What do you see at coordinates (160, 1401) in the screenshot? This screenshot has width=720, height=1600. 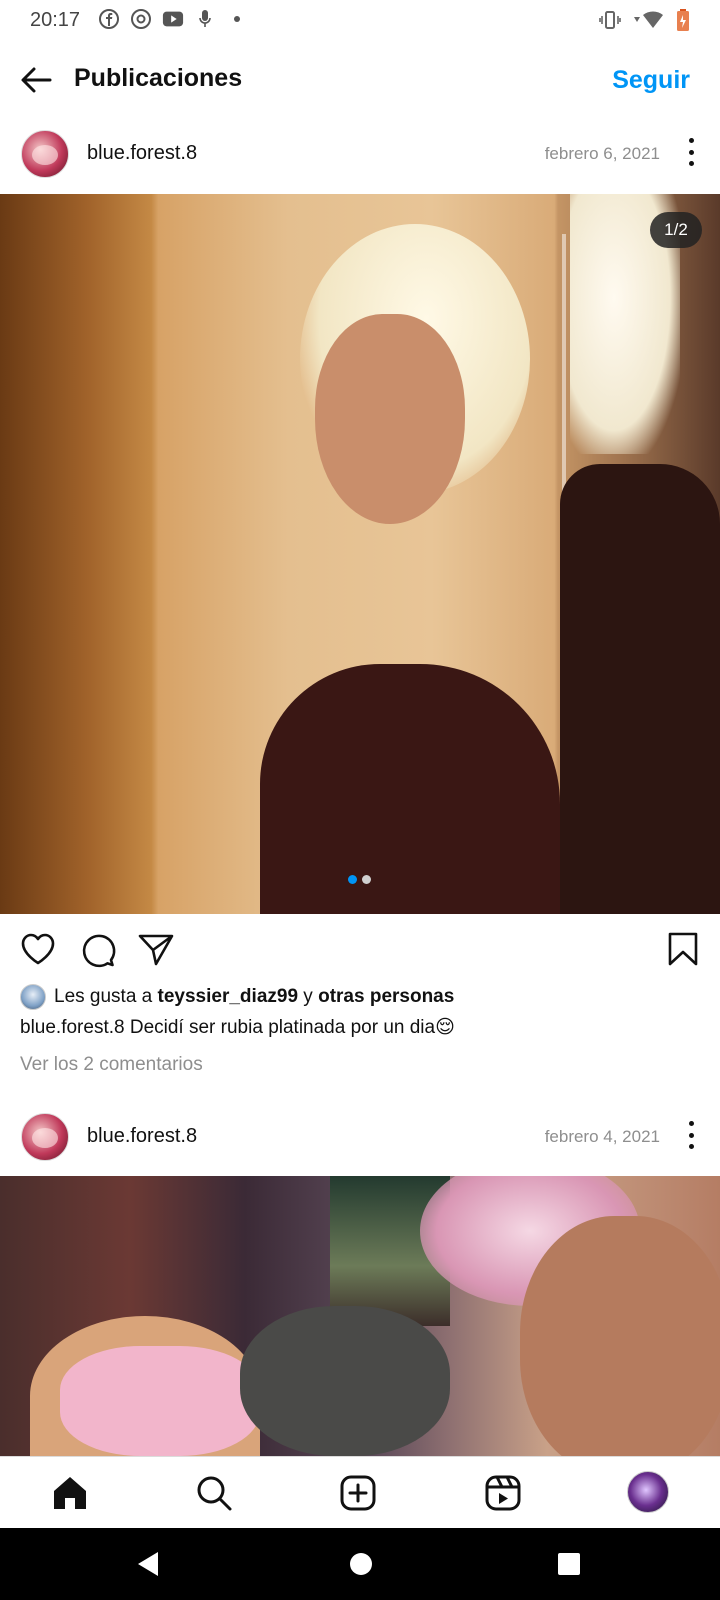 I see `photo-pink-garment` at bounding box center [160, 1401].